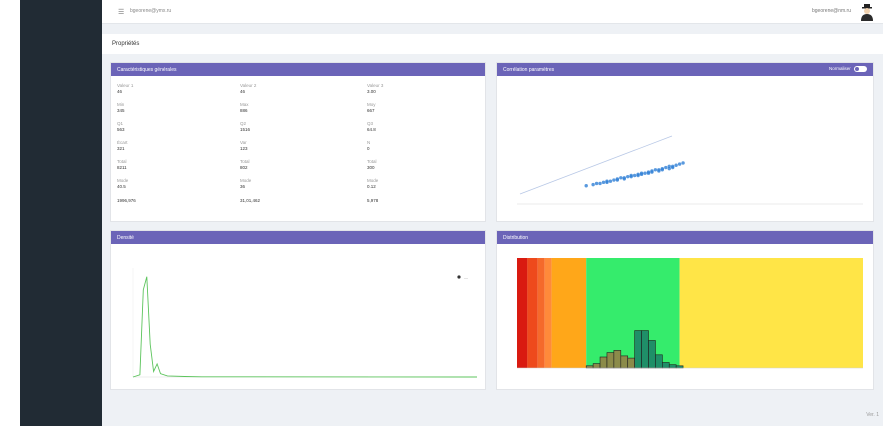 The image size is (887, 426). I want to click on stat-value: 300, so click(371, 167).